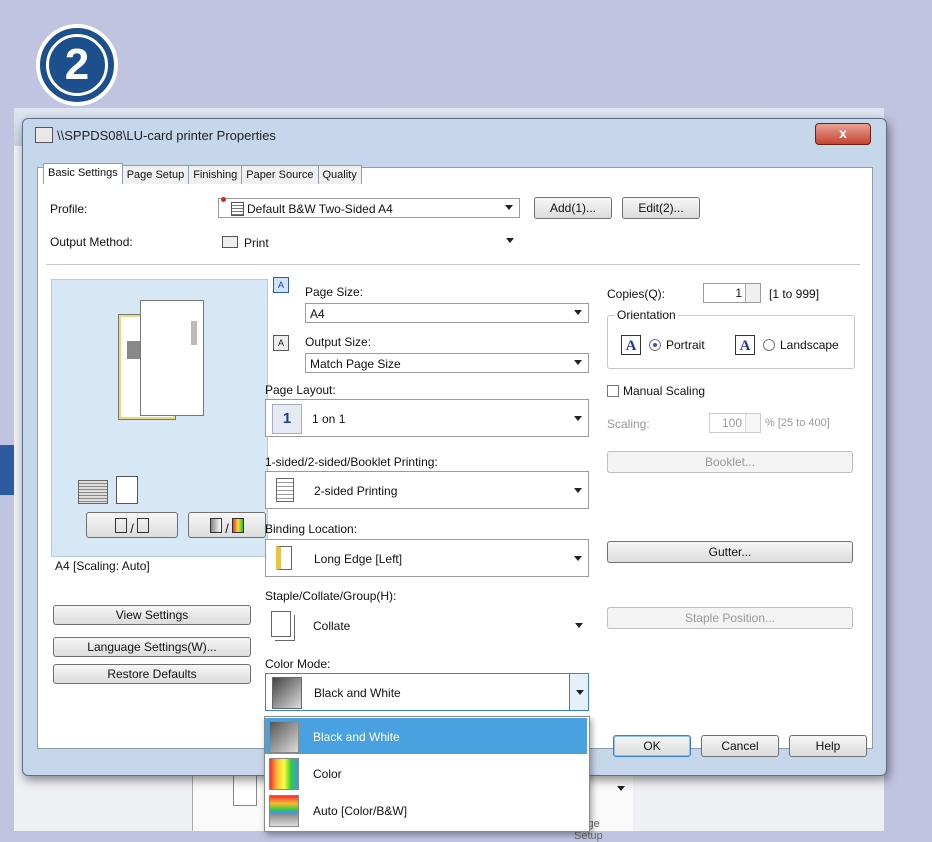  I want to click on tab-finishing: Finishing, so click(215, 174).